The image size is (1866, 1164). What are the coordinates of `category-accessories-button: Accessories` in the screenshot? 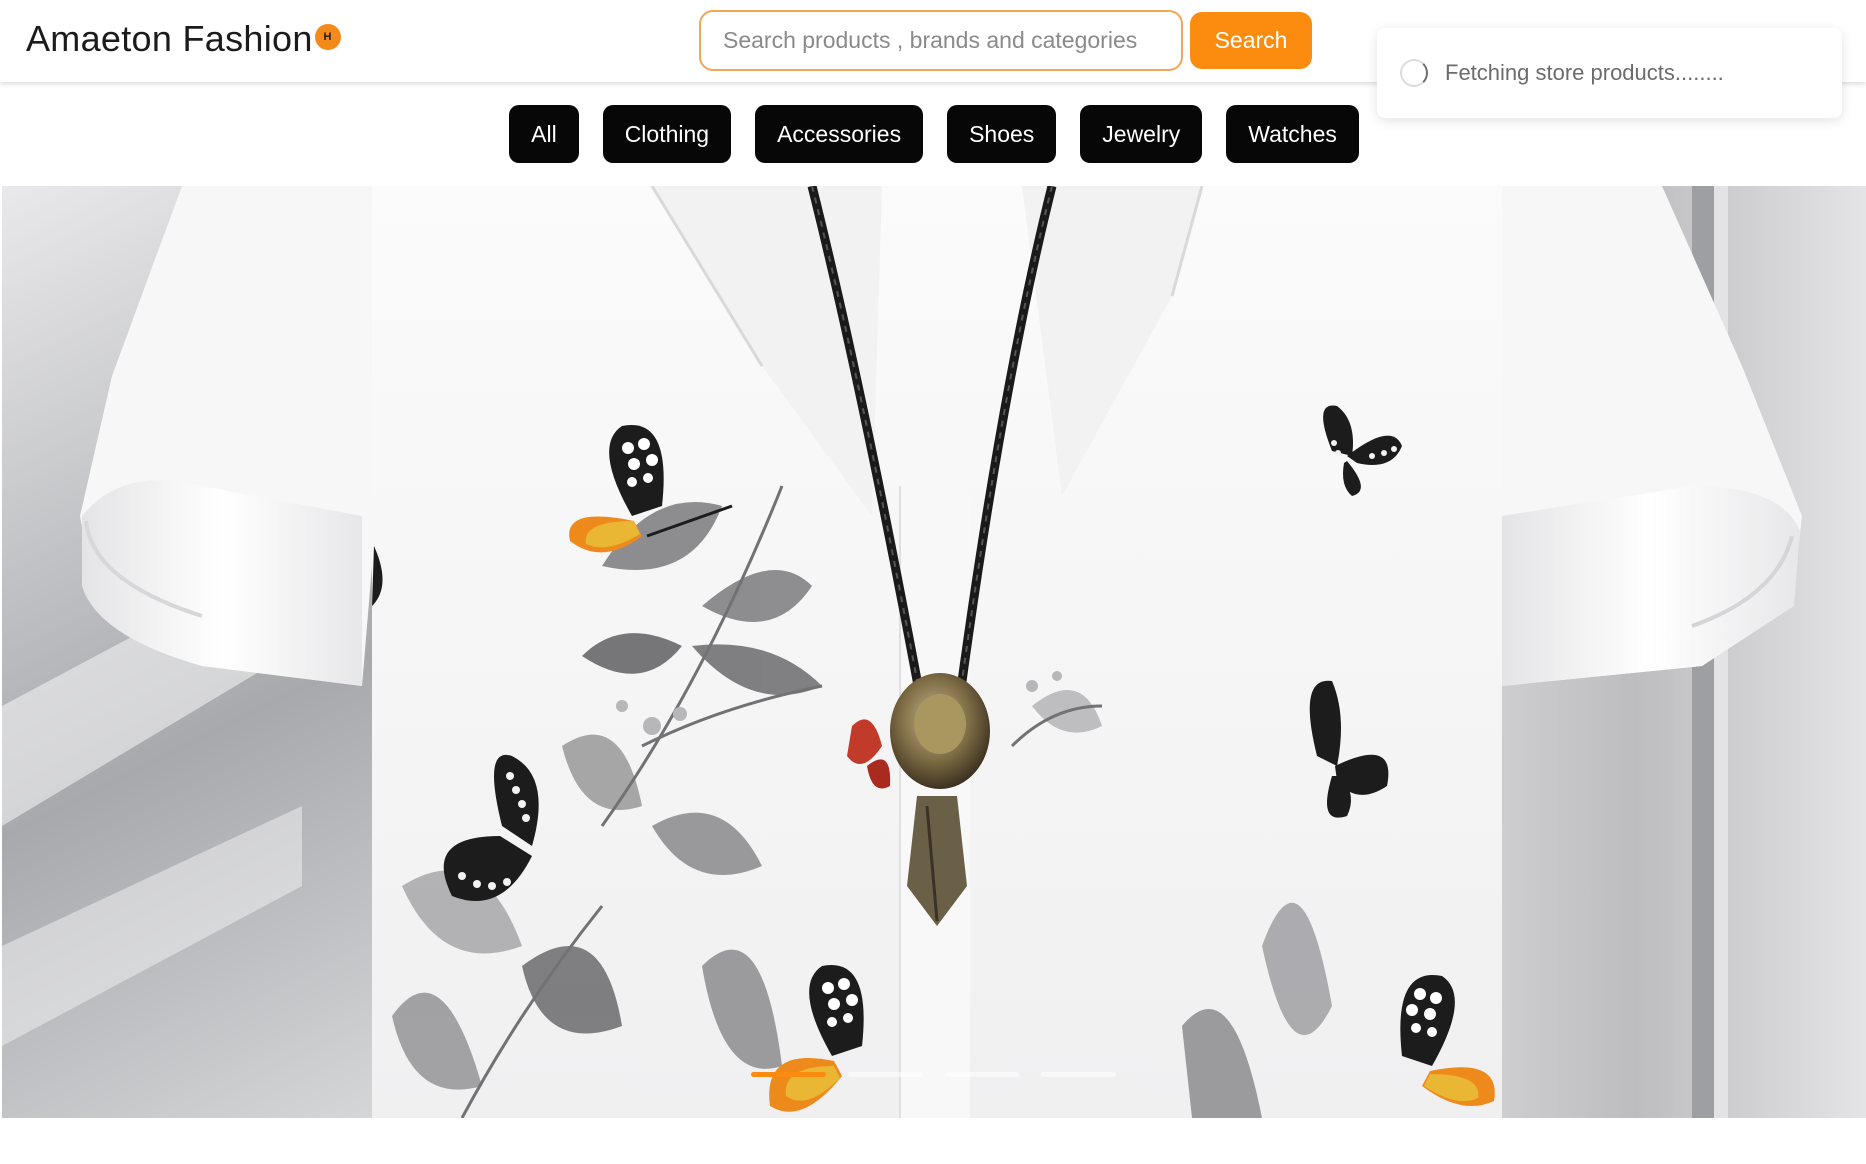 It's located at (839, 134).